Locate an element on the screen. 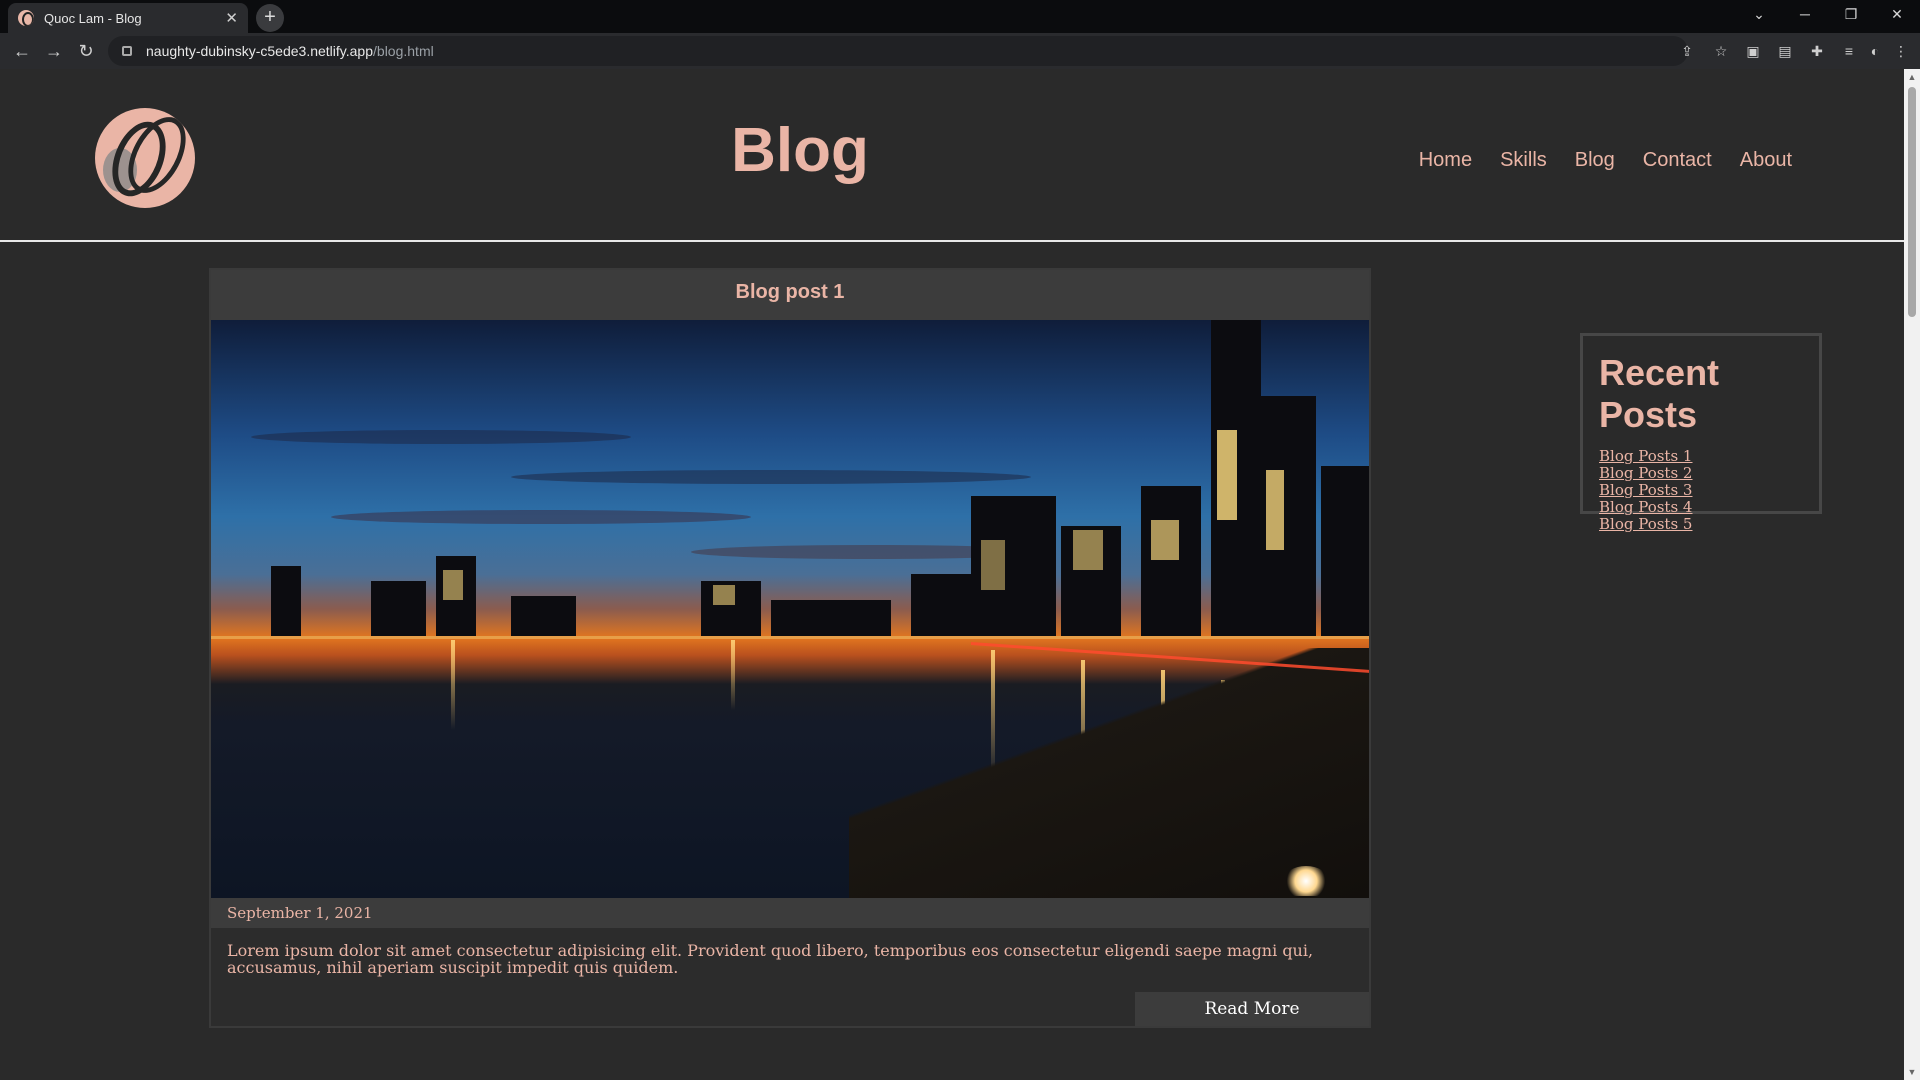 The height and width of the screenshot is (1080, 1920). site-favicon-icon is located at coordinates (26, 18).